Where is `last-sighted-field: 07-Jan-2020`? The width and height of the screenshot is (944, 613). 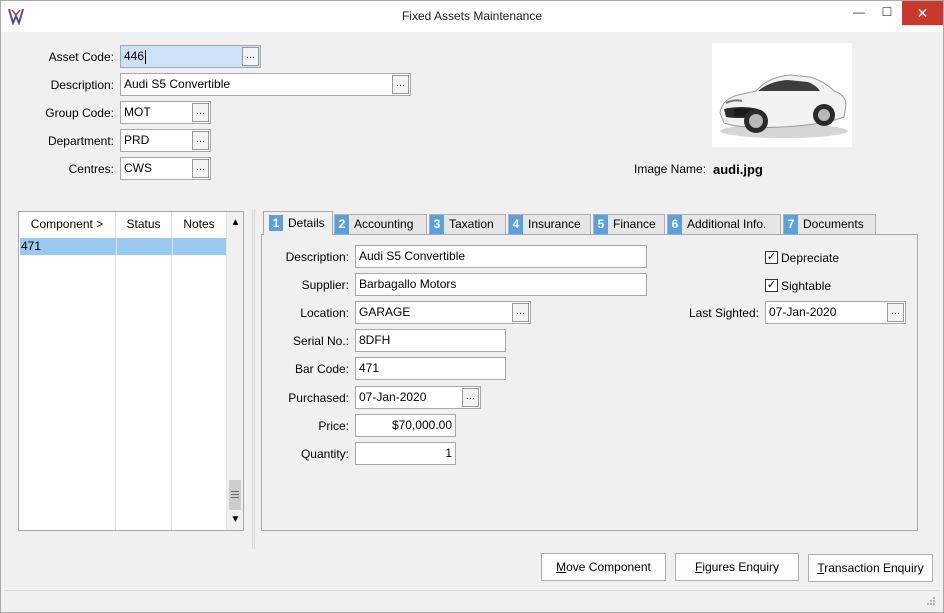 last-sighted-field: 07-Jan-2020 is located at coordinates (835, 312).